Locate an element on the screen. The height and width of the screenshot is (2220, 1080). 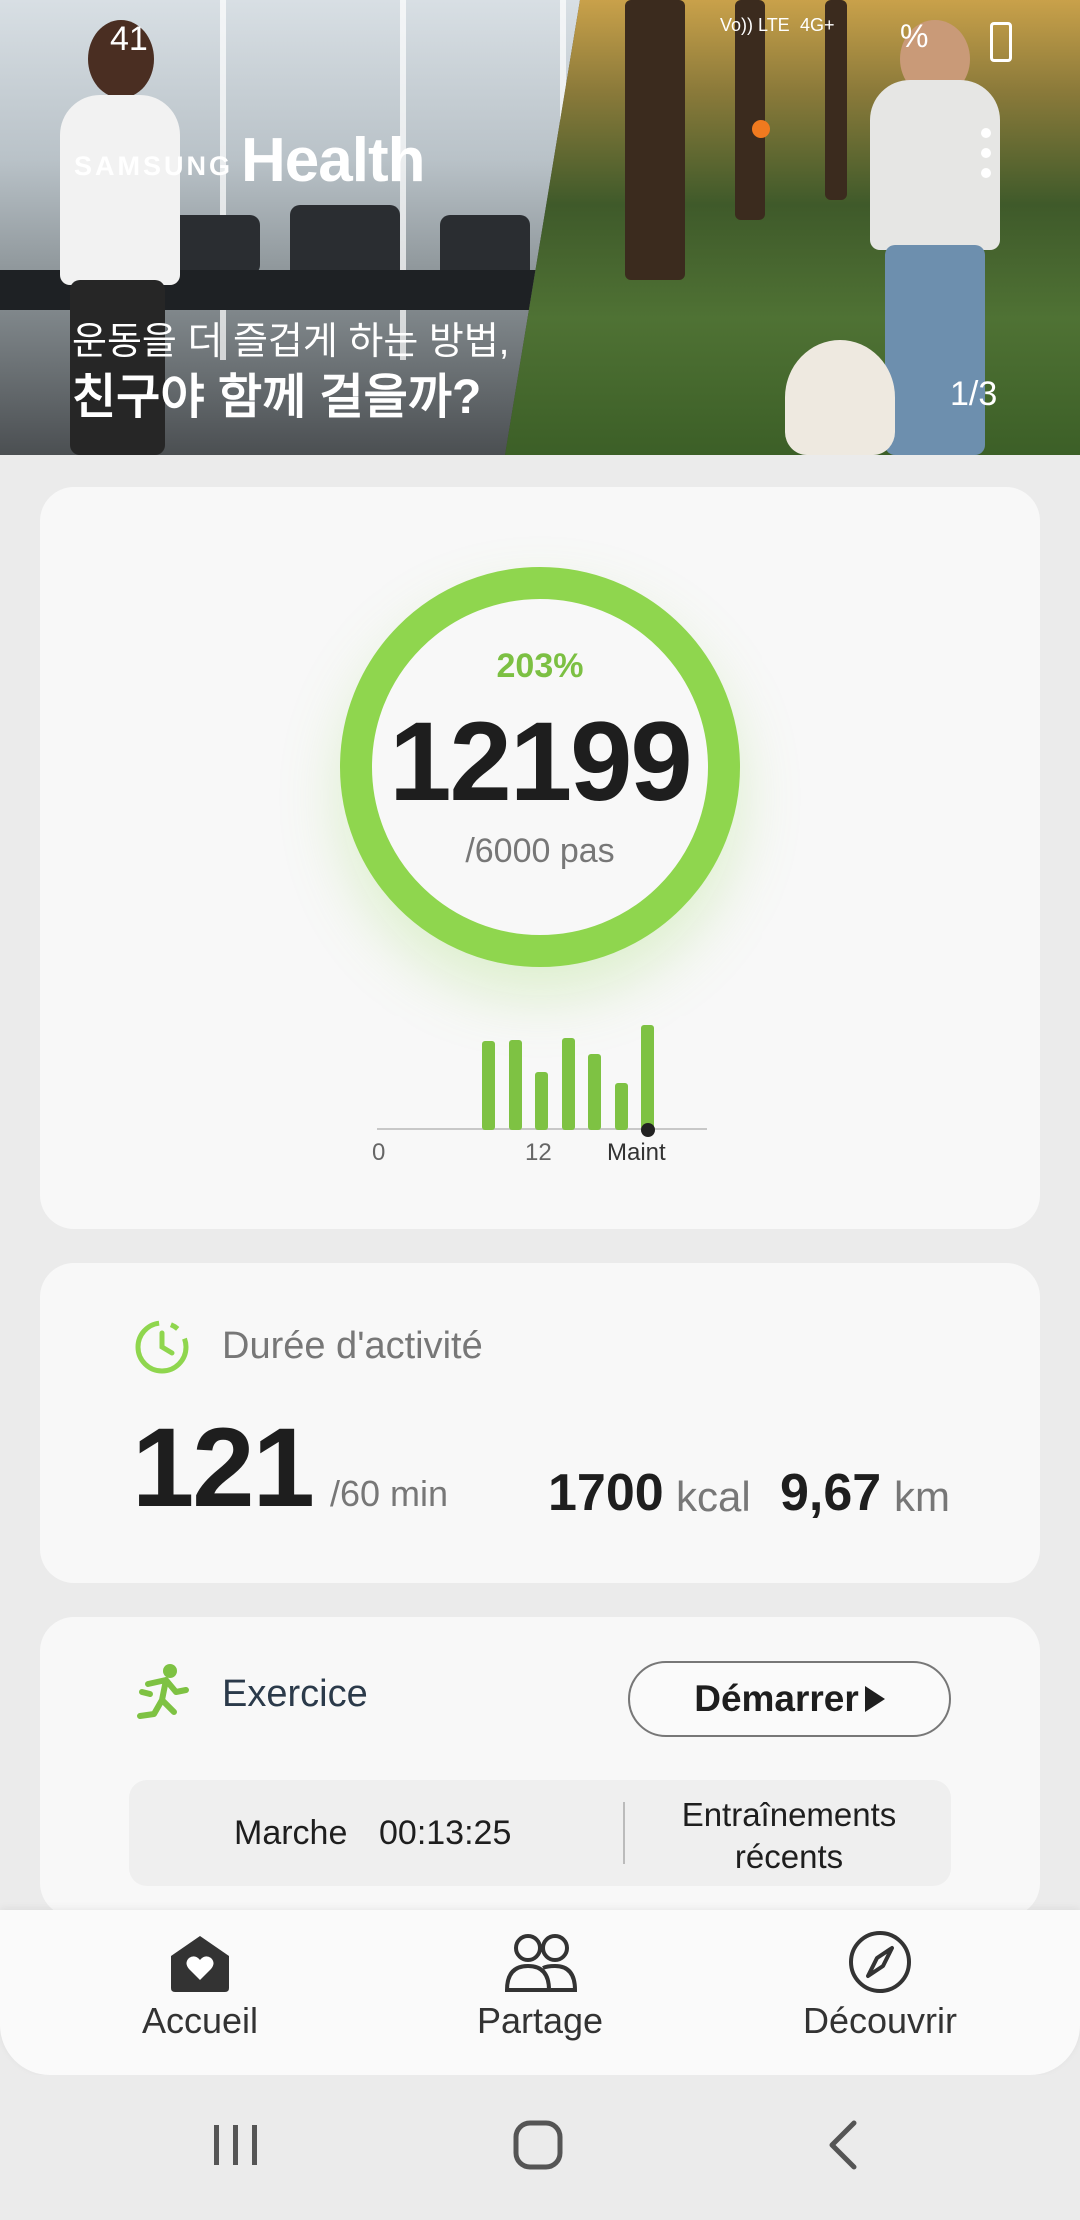
play-icon is located at coordinates (874, 1699).